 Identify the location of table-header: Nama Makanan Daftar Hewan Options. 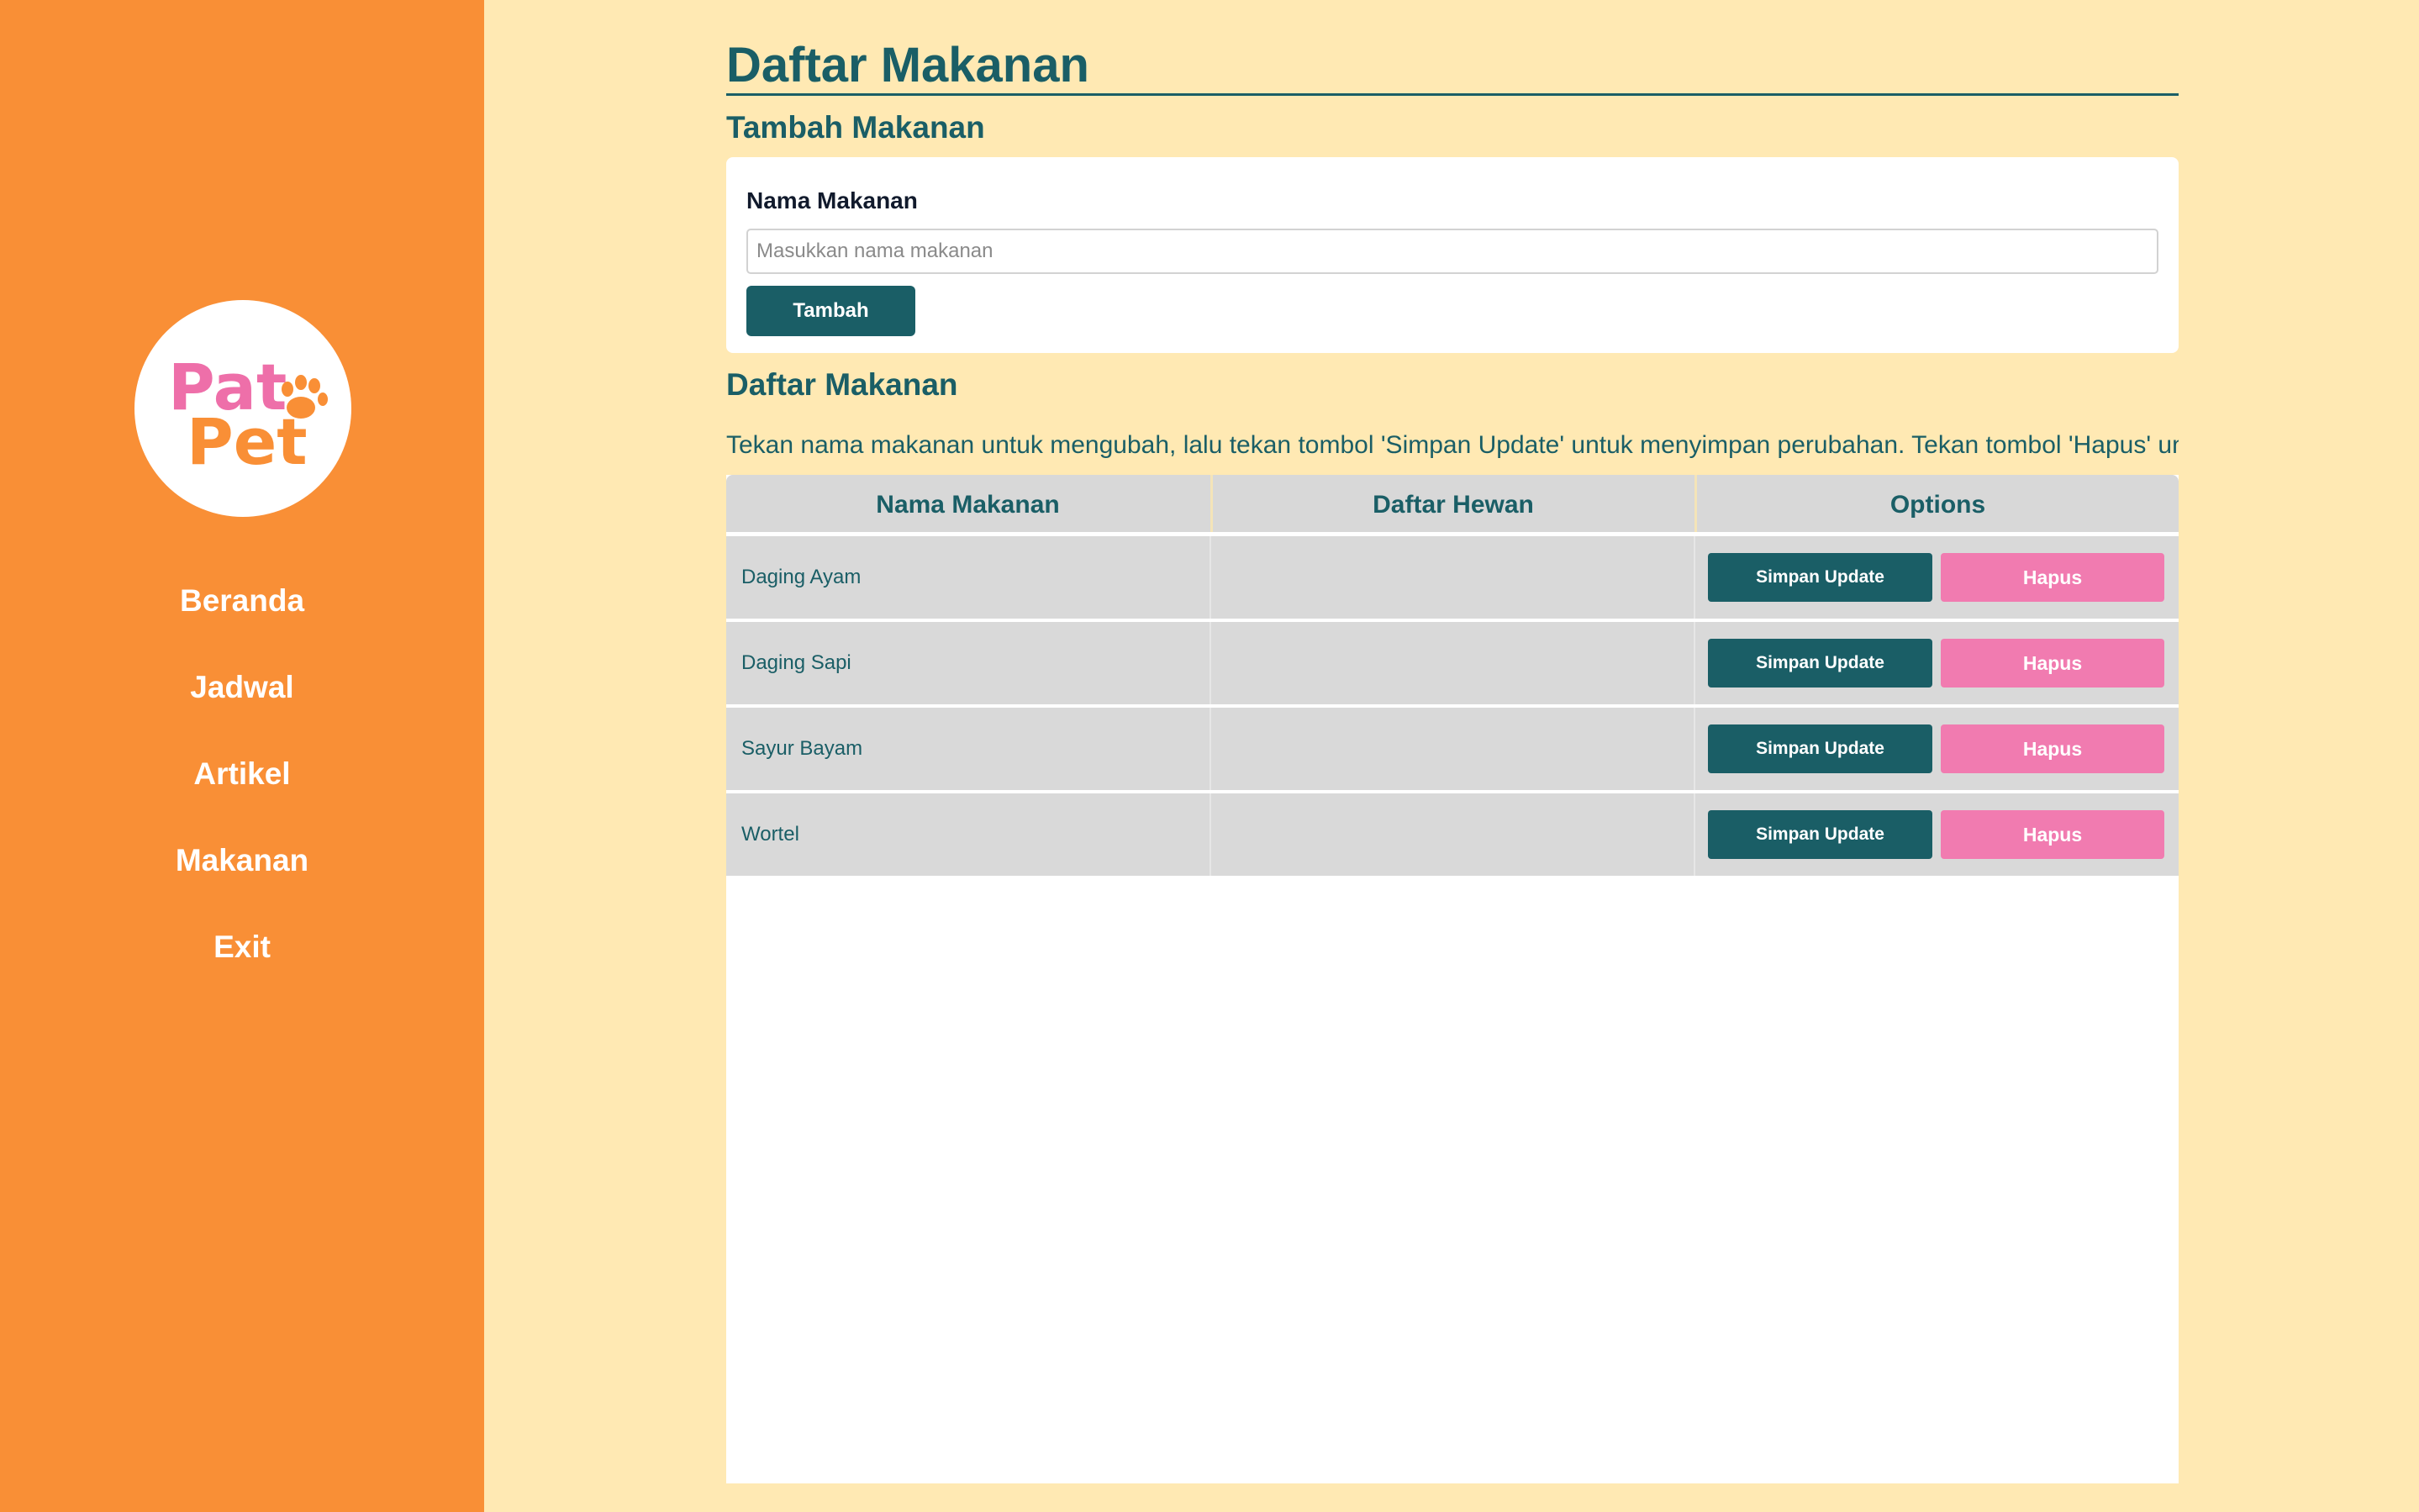
(1452, 503).